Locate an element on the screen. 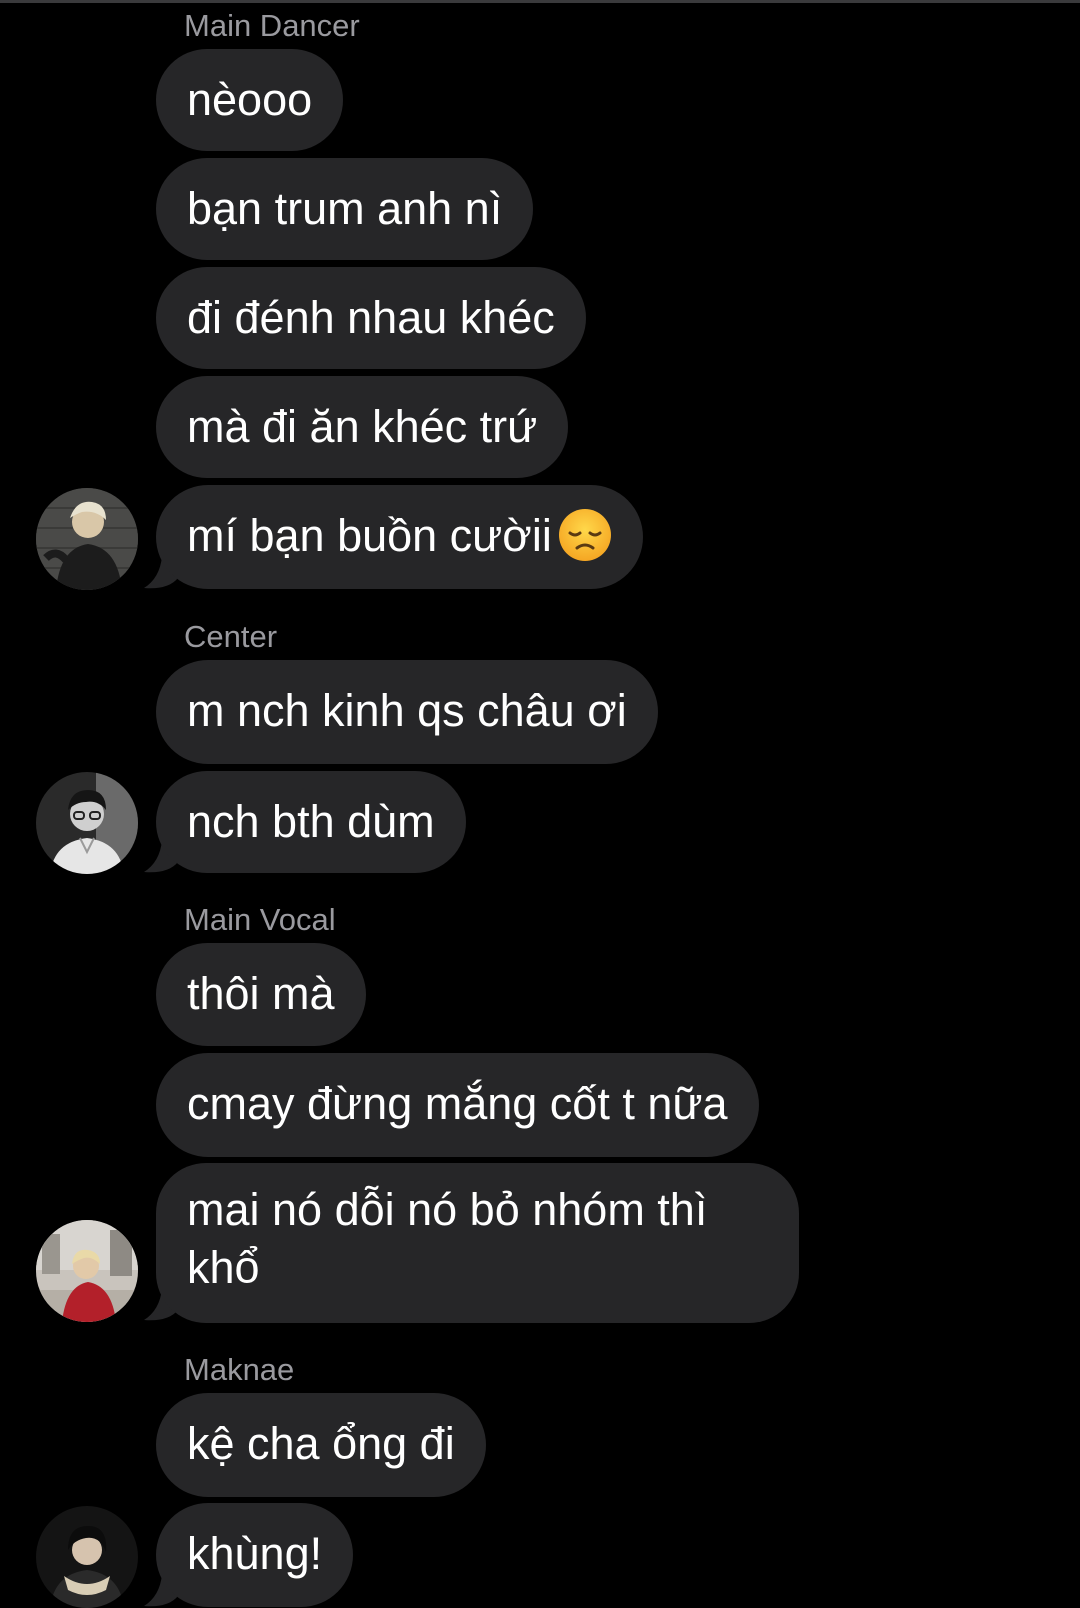  avatar-center is located at coordinates (87, 823).